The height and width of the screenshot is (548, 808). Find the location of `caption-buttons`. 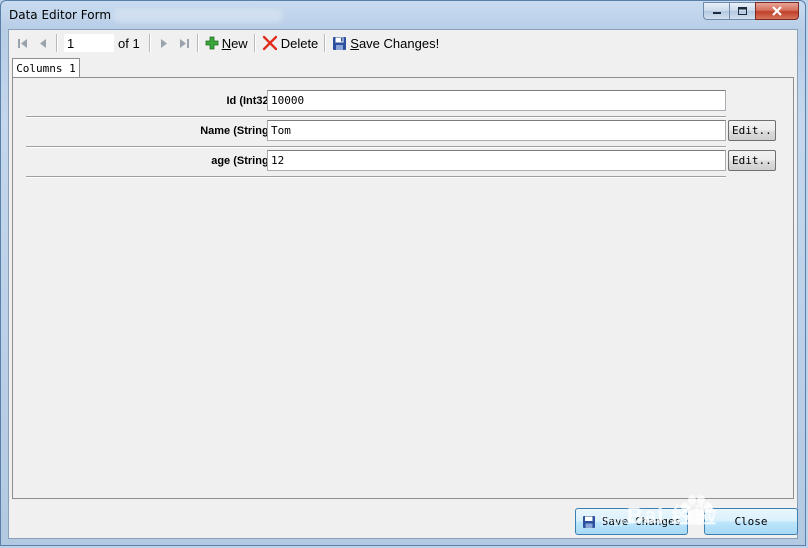

caption-buttons is located at coordinates (751, 11).